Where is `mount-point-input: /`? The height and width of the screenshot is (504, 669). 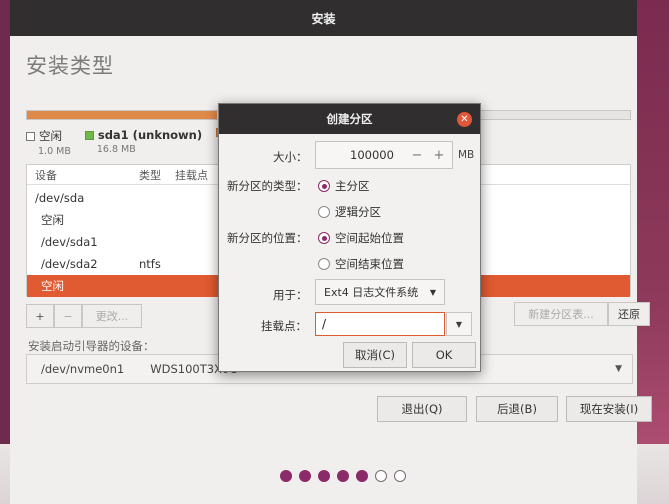
mount-point-input: / is located at coordinates (380, 324).